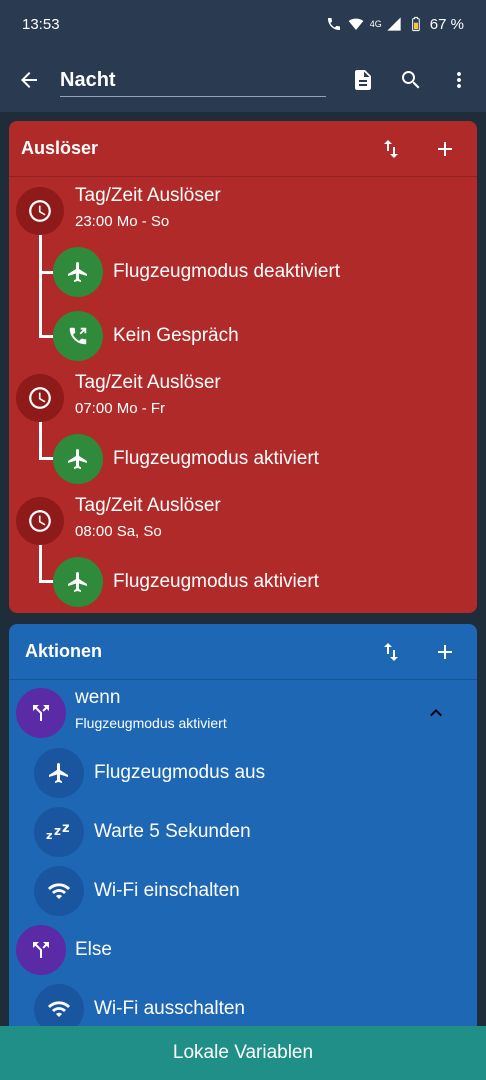 The image size is (486, 1080). I want to click on more-vert-icon, so click(459, 80).